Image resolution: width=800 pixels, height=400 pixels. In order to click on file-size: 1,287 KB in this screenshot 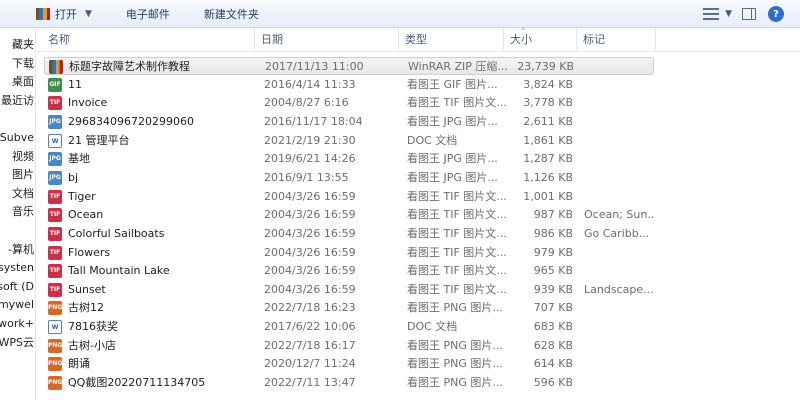, I will do `click(548, 159)`.